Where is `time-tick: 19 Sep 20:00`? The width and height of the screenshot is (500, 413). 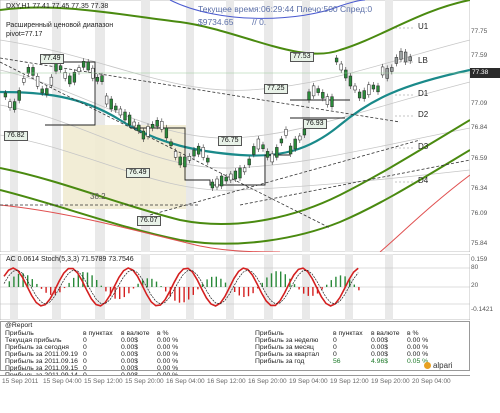
time-tick: 19 Sep 20:00 is located at coordinates (390, 381).